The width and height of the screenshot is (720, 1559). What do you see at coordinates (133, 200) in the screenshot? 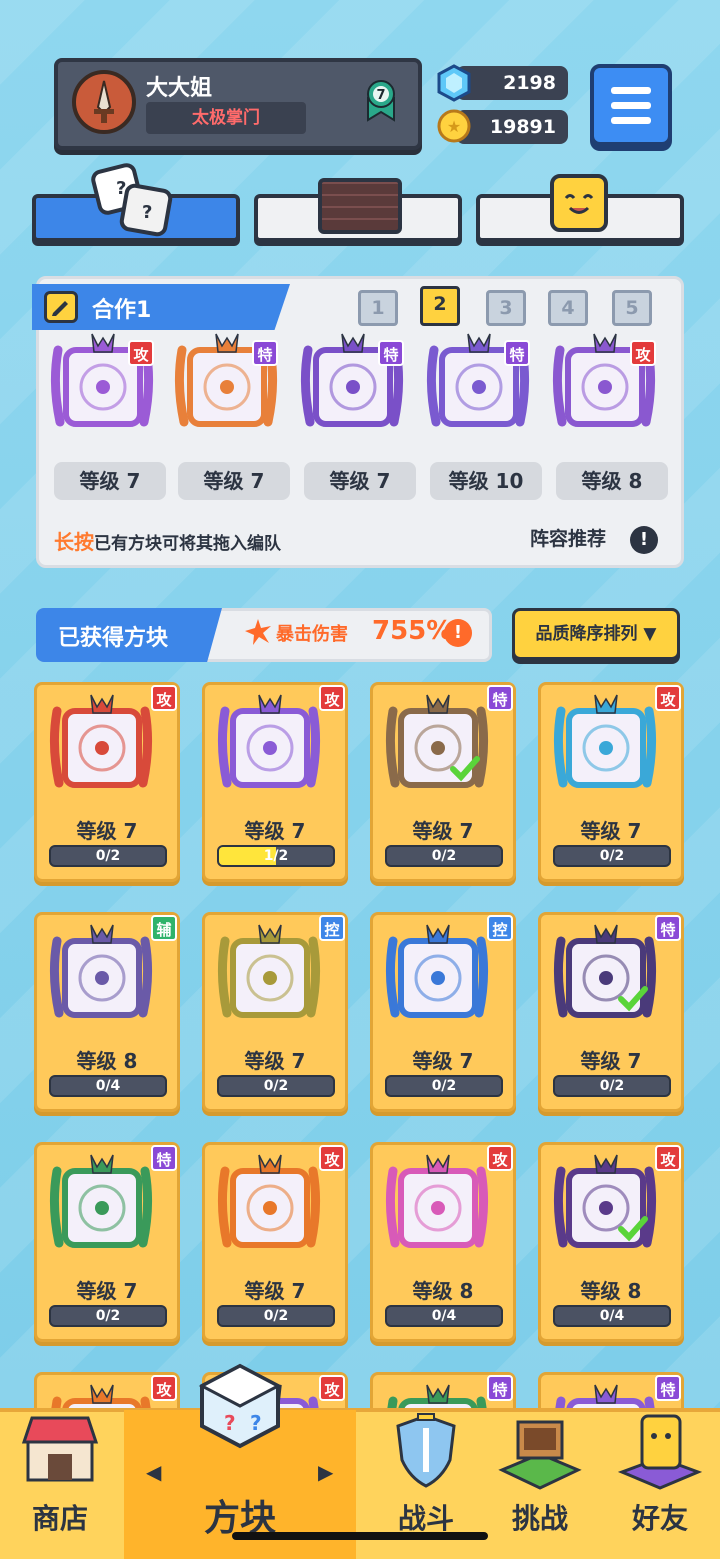
I see `dice-icon: ??` at bounding box center [133, 200].